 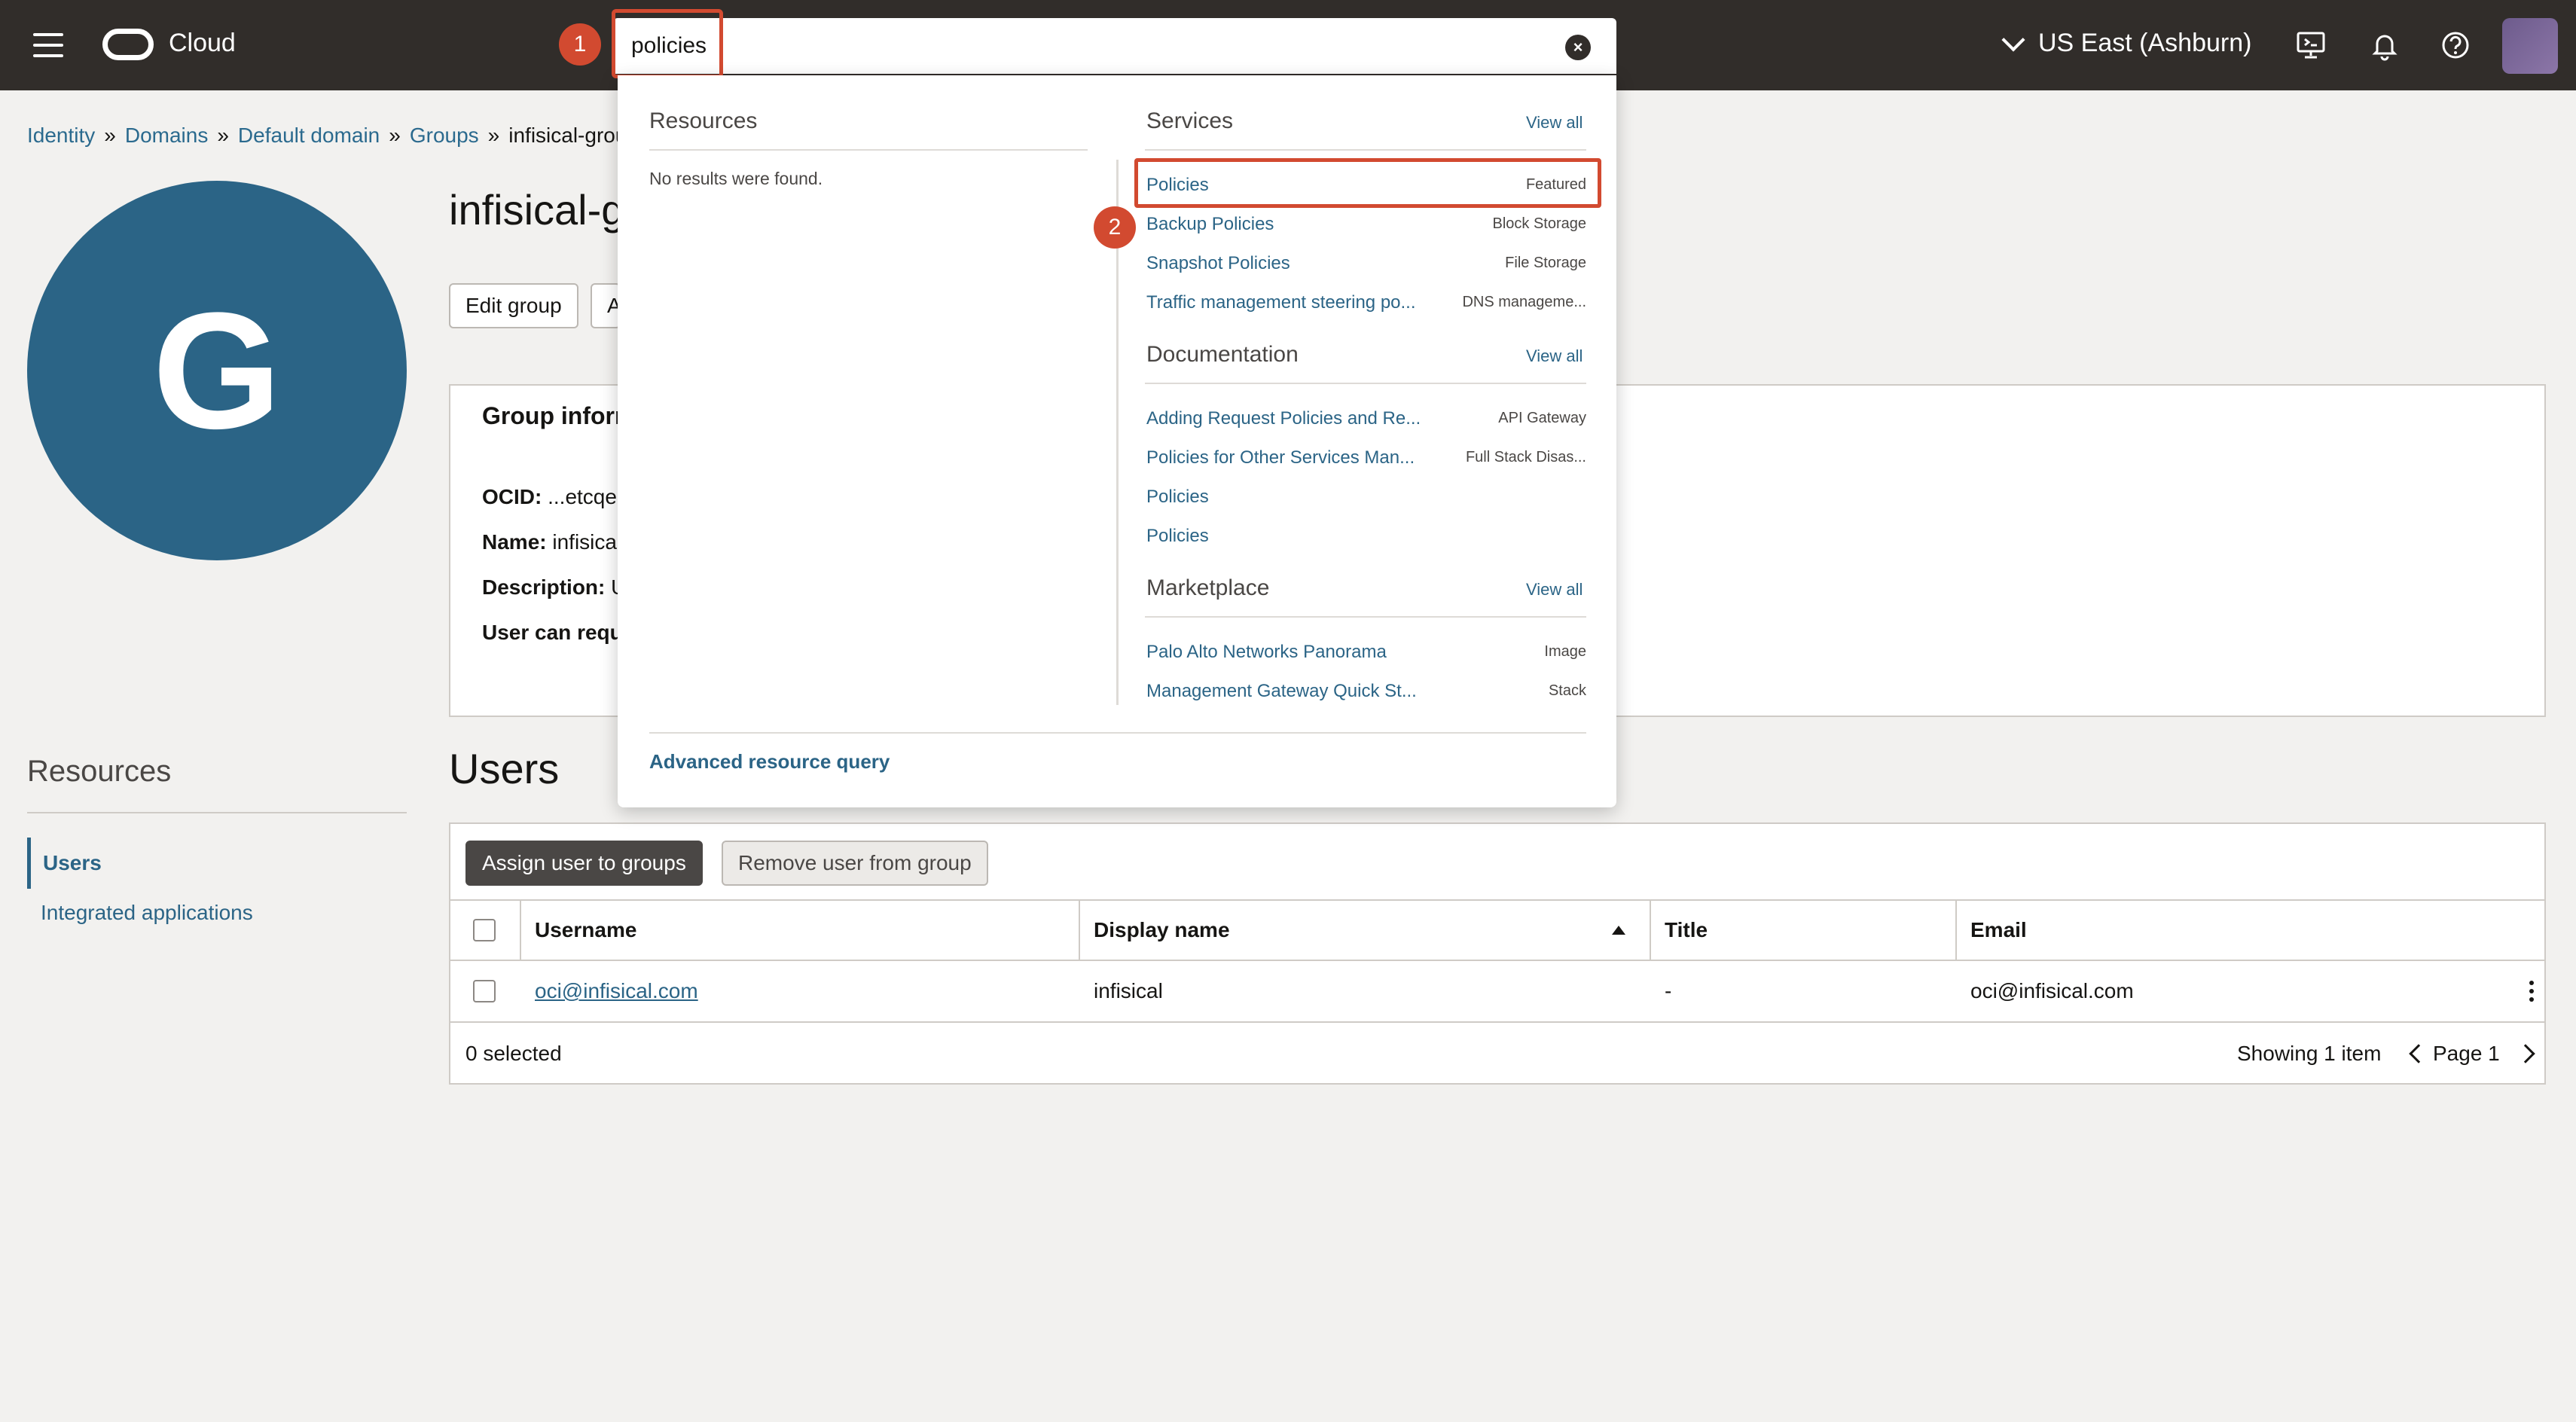 What do you see at coordinates (505, 768) in the screenshot?
I see `users-title: Users` at bounding box center [505, 768].